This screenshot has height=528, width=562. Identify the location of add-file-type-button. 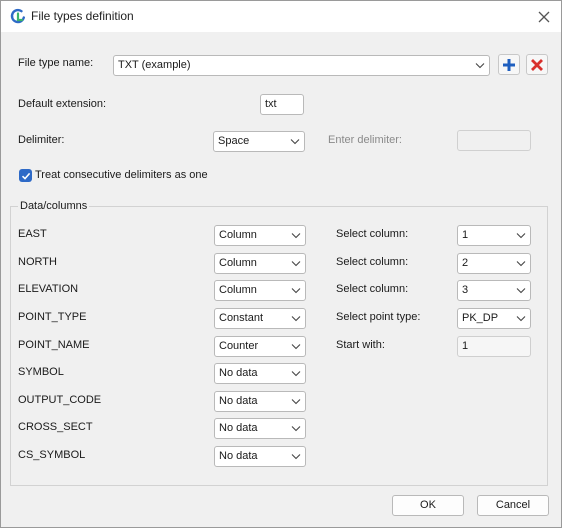
(509, 64).